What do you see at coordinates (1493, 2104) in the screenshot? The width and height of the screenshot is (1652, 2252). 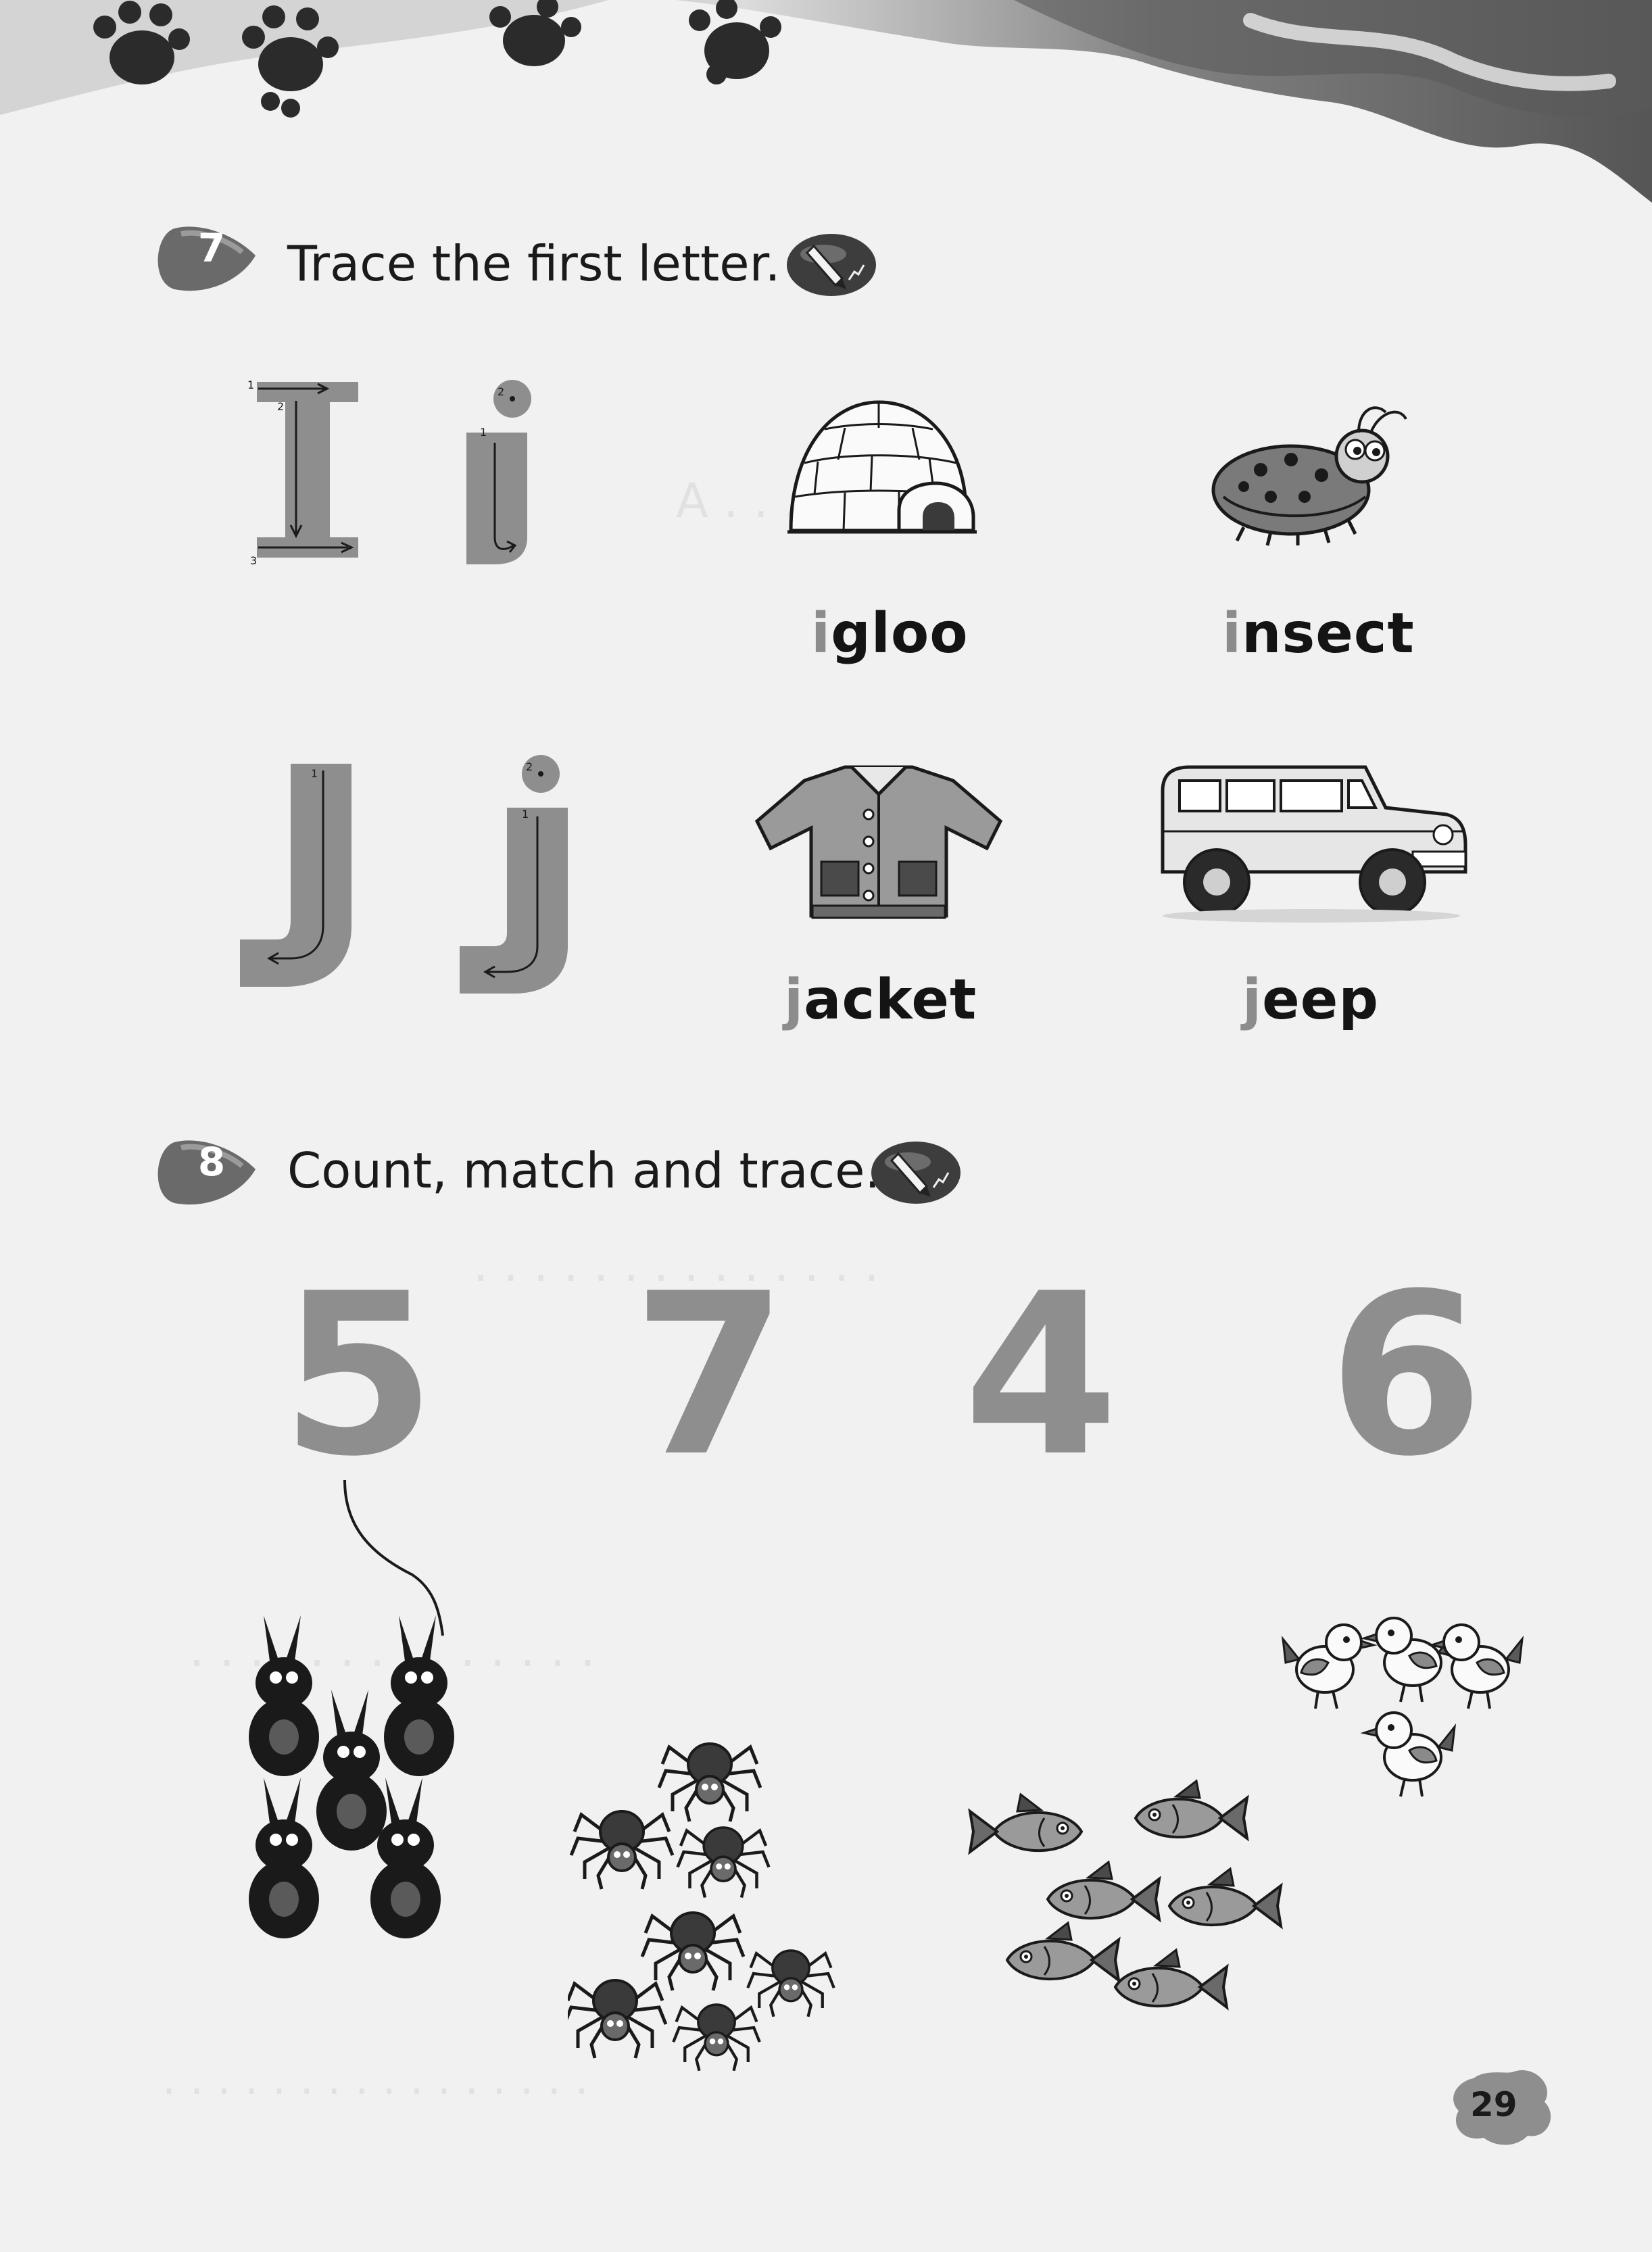 I see `page-number: 29` at bounding box center [1493, 2104].